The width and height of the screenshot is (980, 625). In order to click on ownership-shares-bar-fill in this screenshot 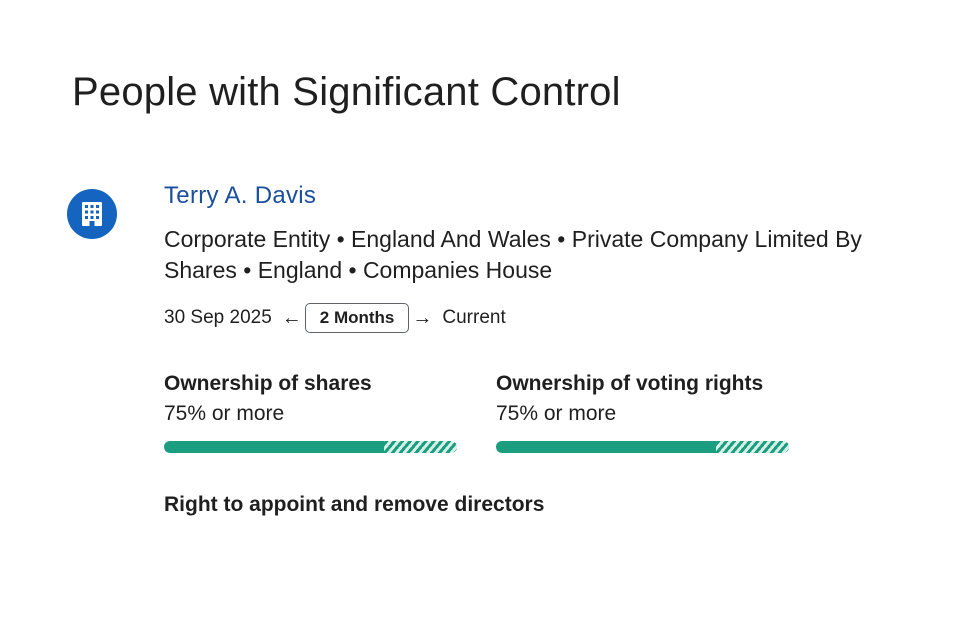, I will do `click(274, 447)`.